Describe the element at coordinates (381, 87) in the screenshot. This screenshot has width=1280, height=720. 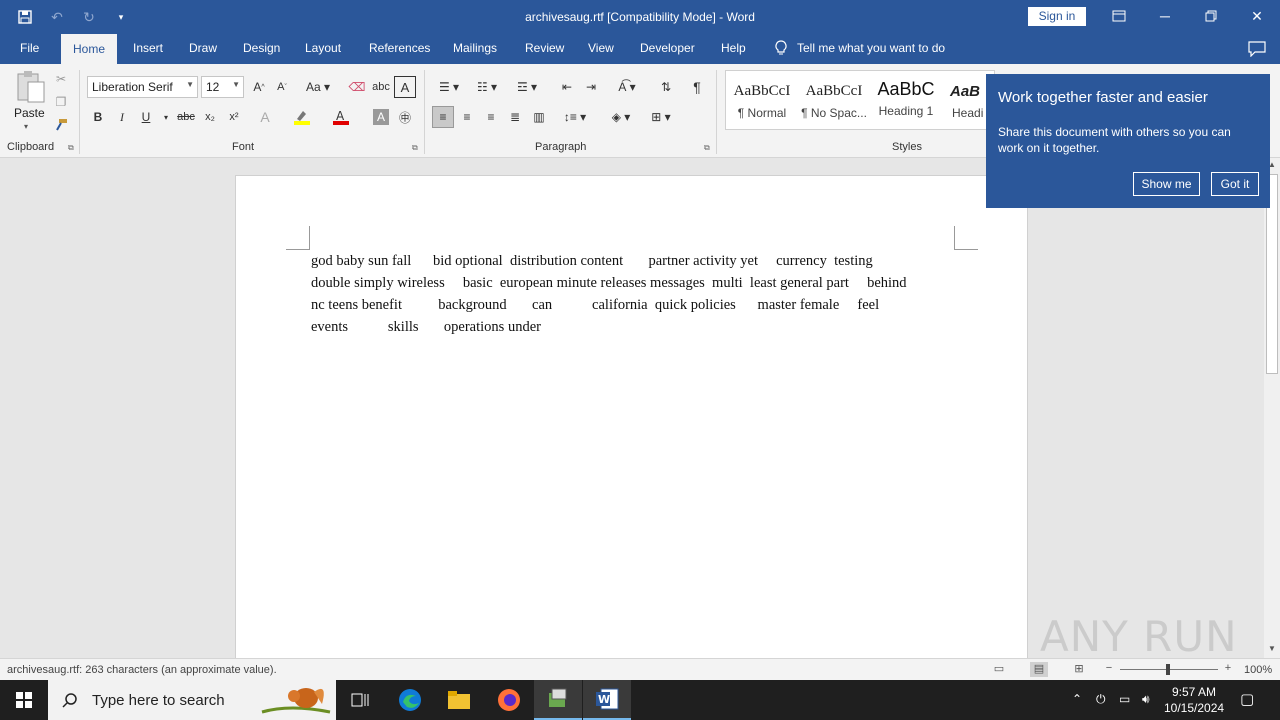
I see `phonetic-guide-icon: abc` at that location.